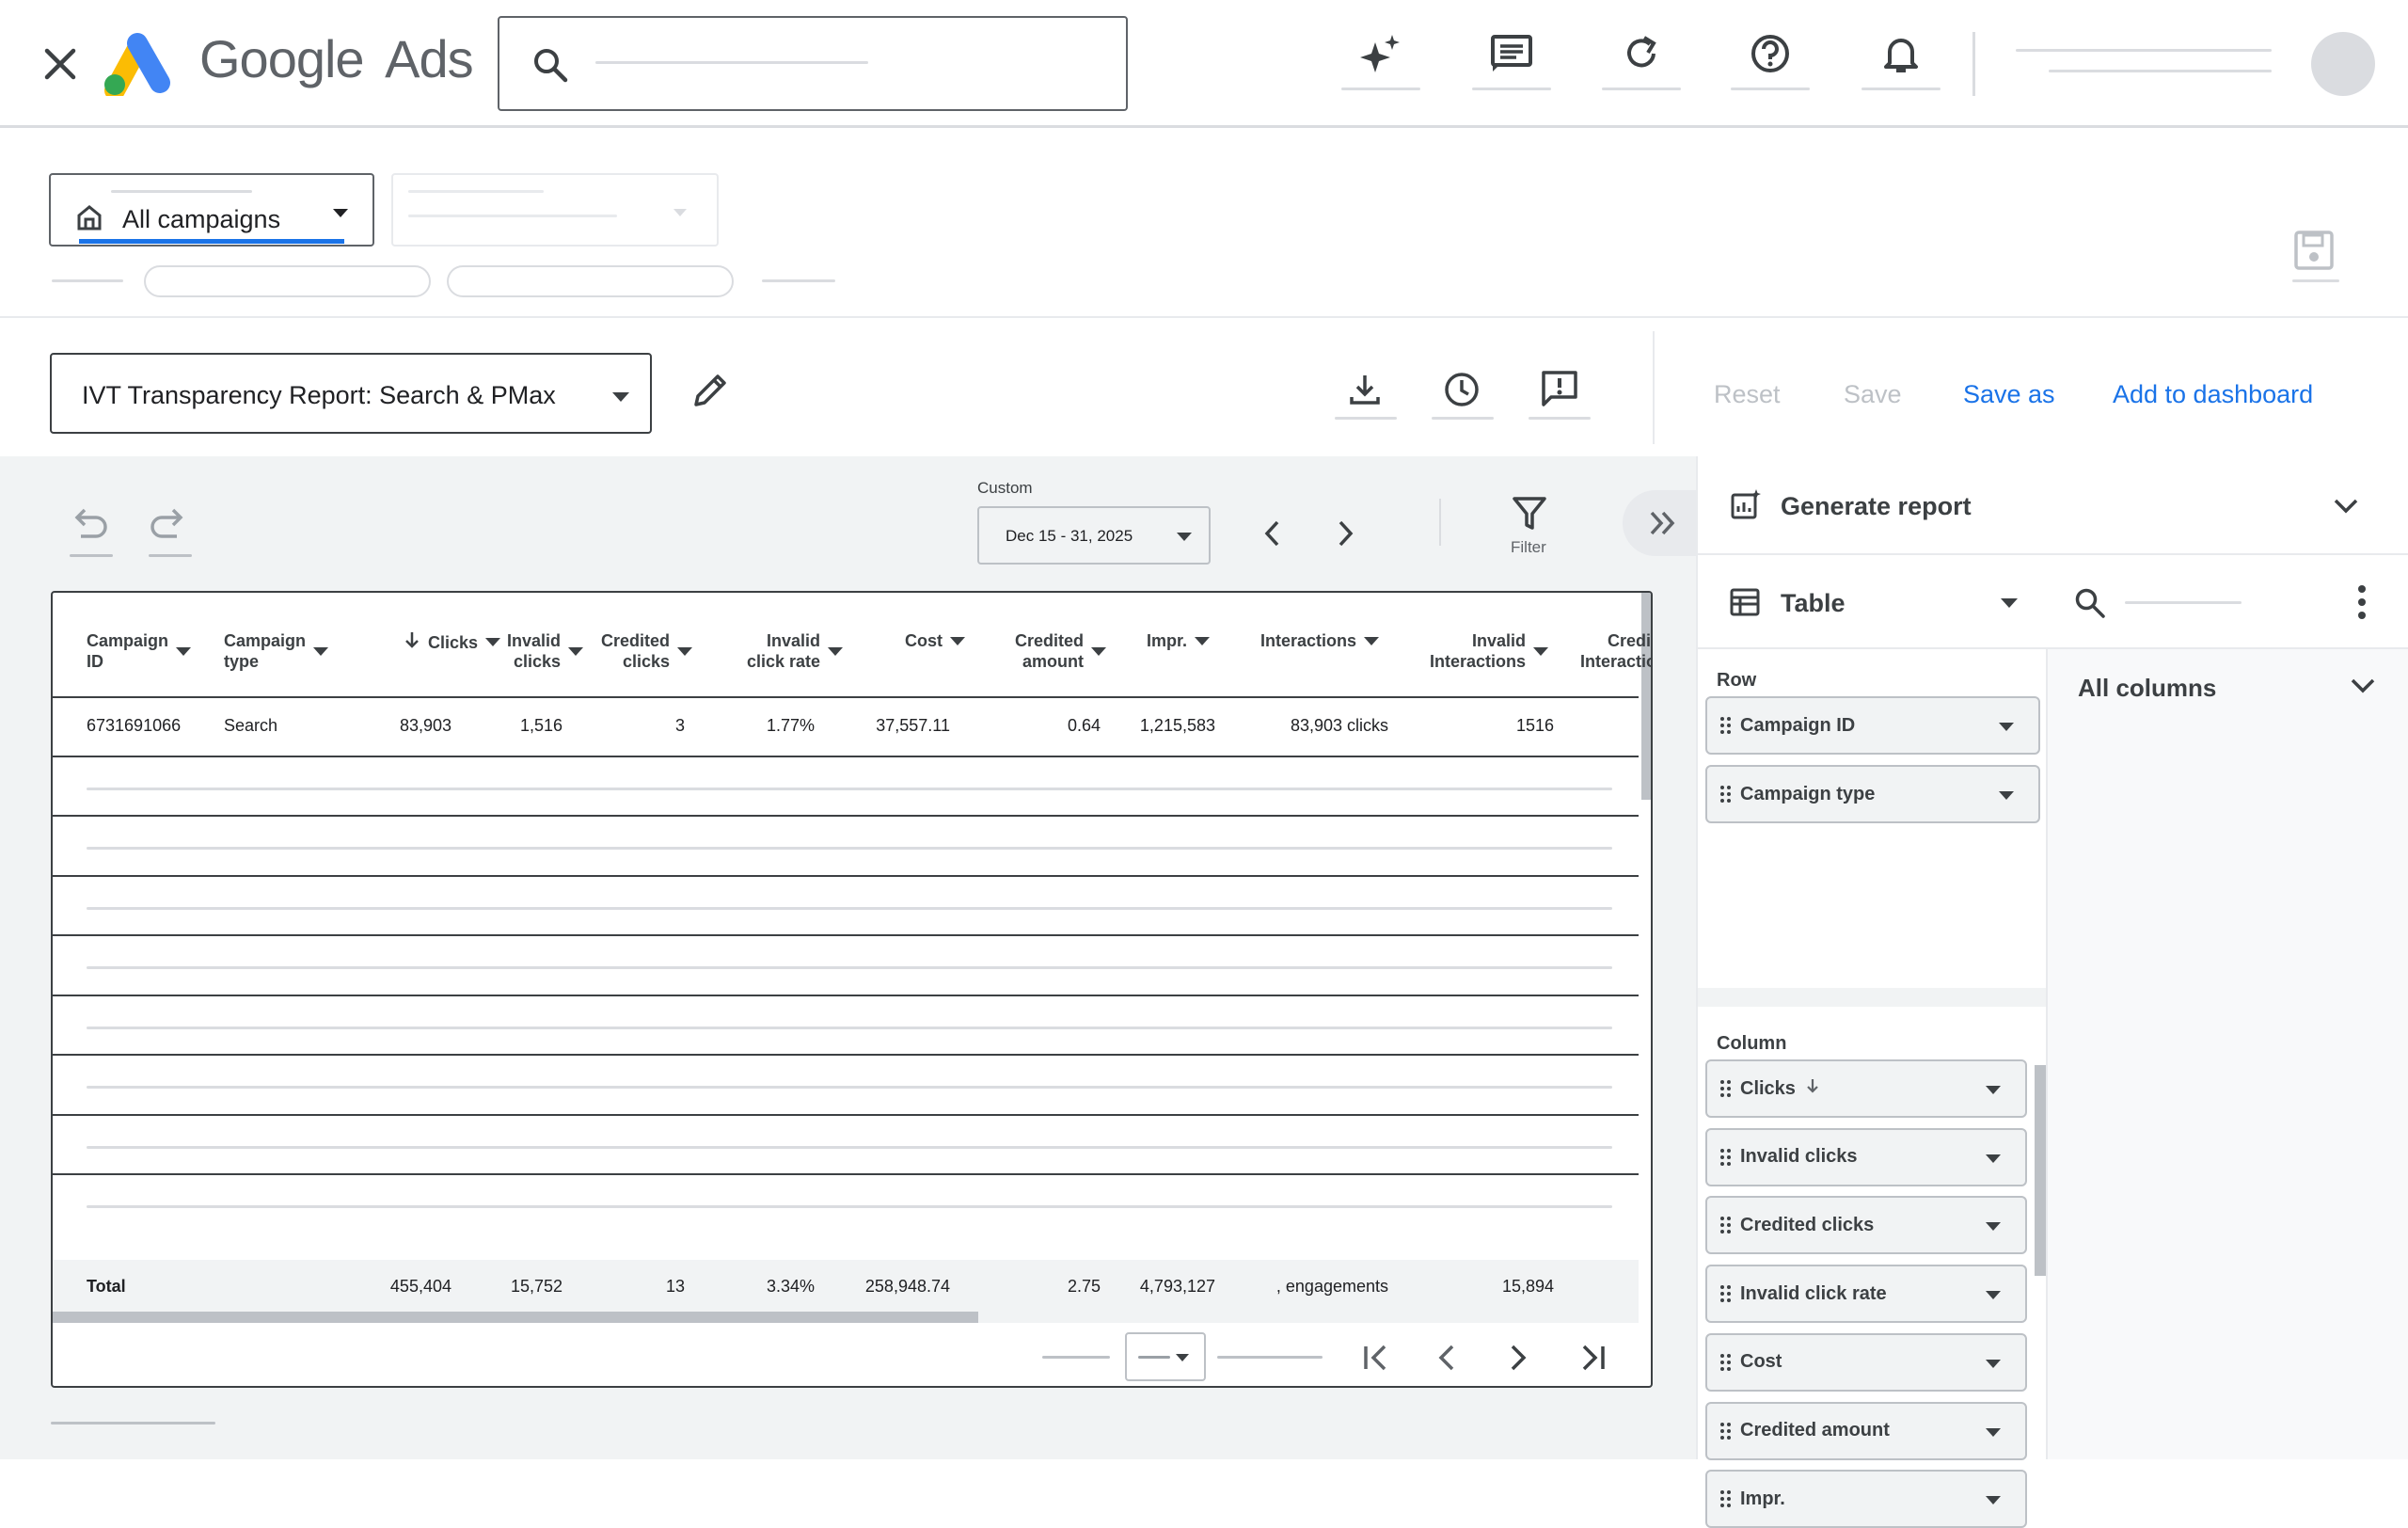 The height and width of the screenshot is (1528, 2408). Describe the element at coordinates (1376, 1358) in the screenshot. I see `first-page-icon` at that location.